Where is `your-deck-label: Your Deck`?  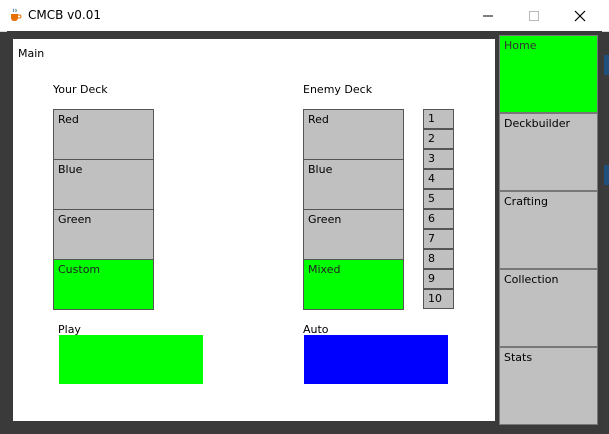
your-deck-label: Your Deck is located at coordinates (80, 89).